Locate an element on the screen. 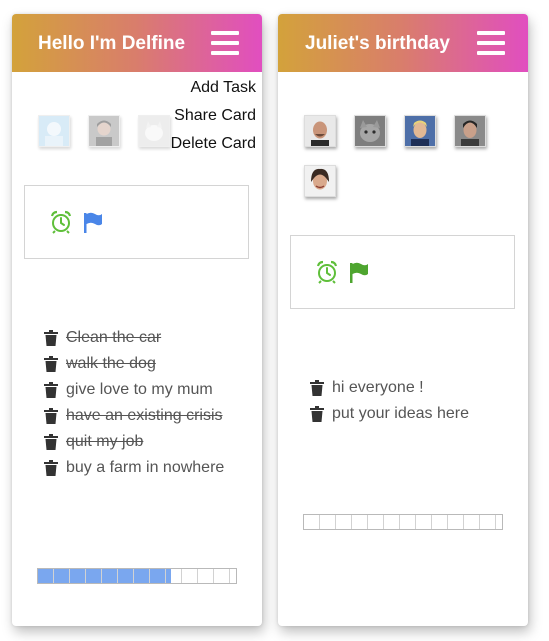  card-header: Juliet's birthday is located at coordinates (403, 43).